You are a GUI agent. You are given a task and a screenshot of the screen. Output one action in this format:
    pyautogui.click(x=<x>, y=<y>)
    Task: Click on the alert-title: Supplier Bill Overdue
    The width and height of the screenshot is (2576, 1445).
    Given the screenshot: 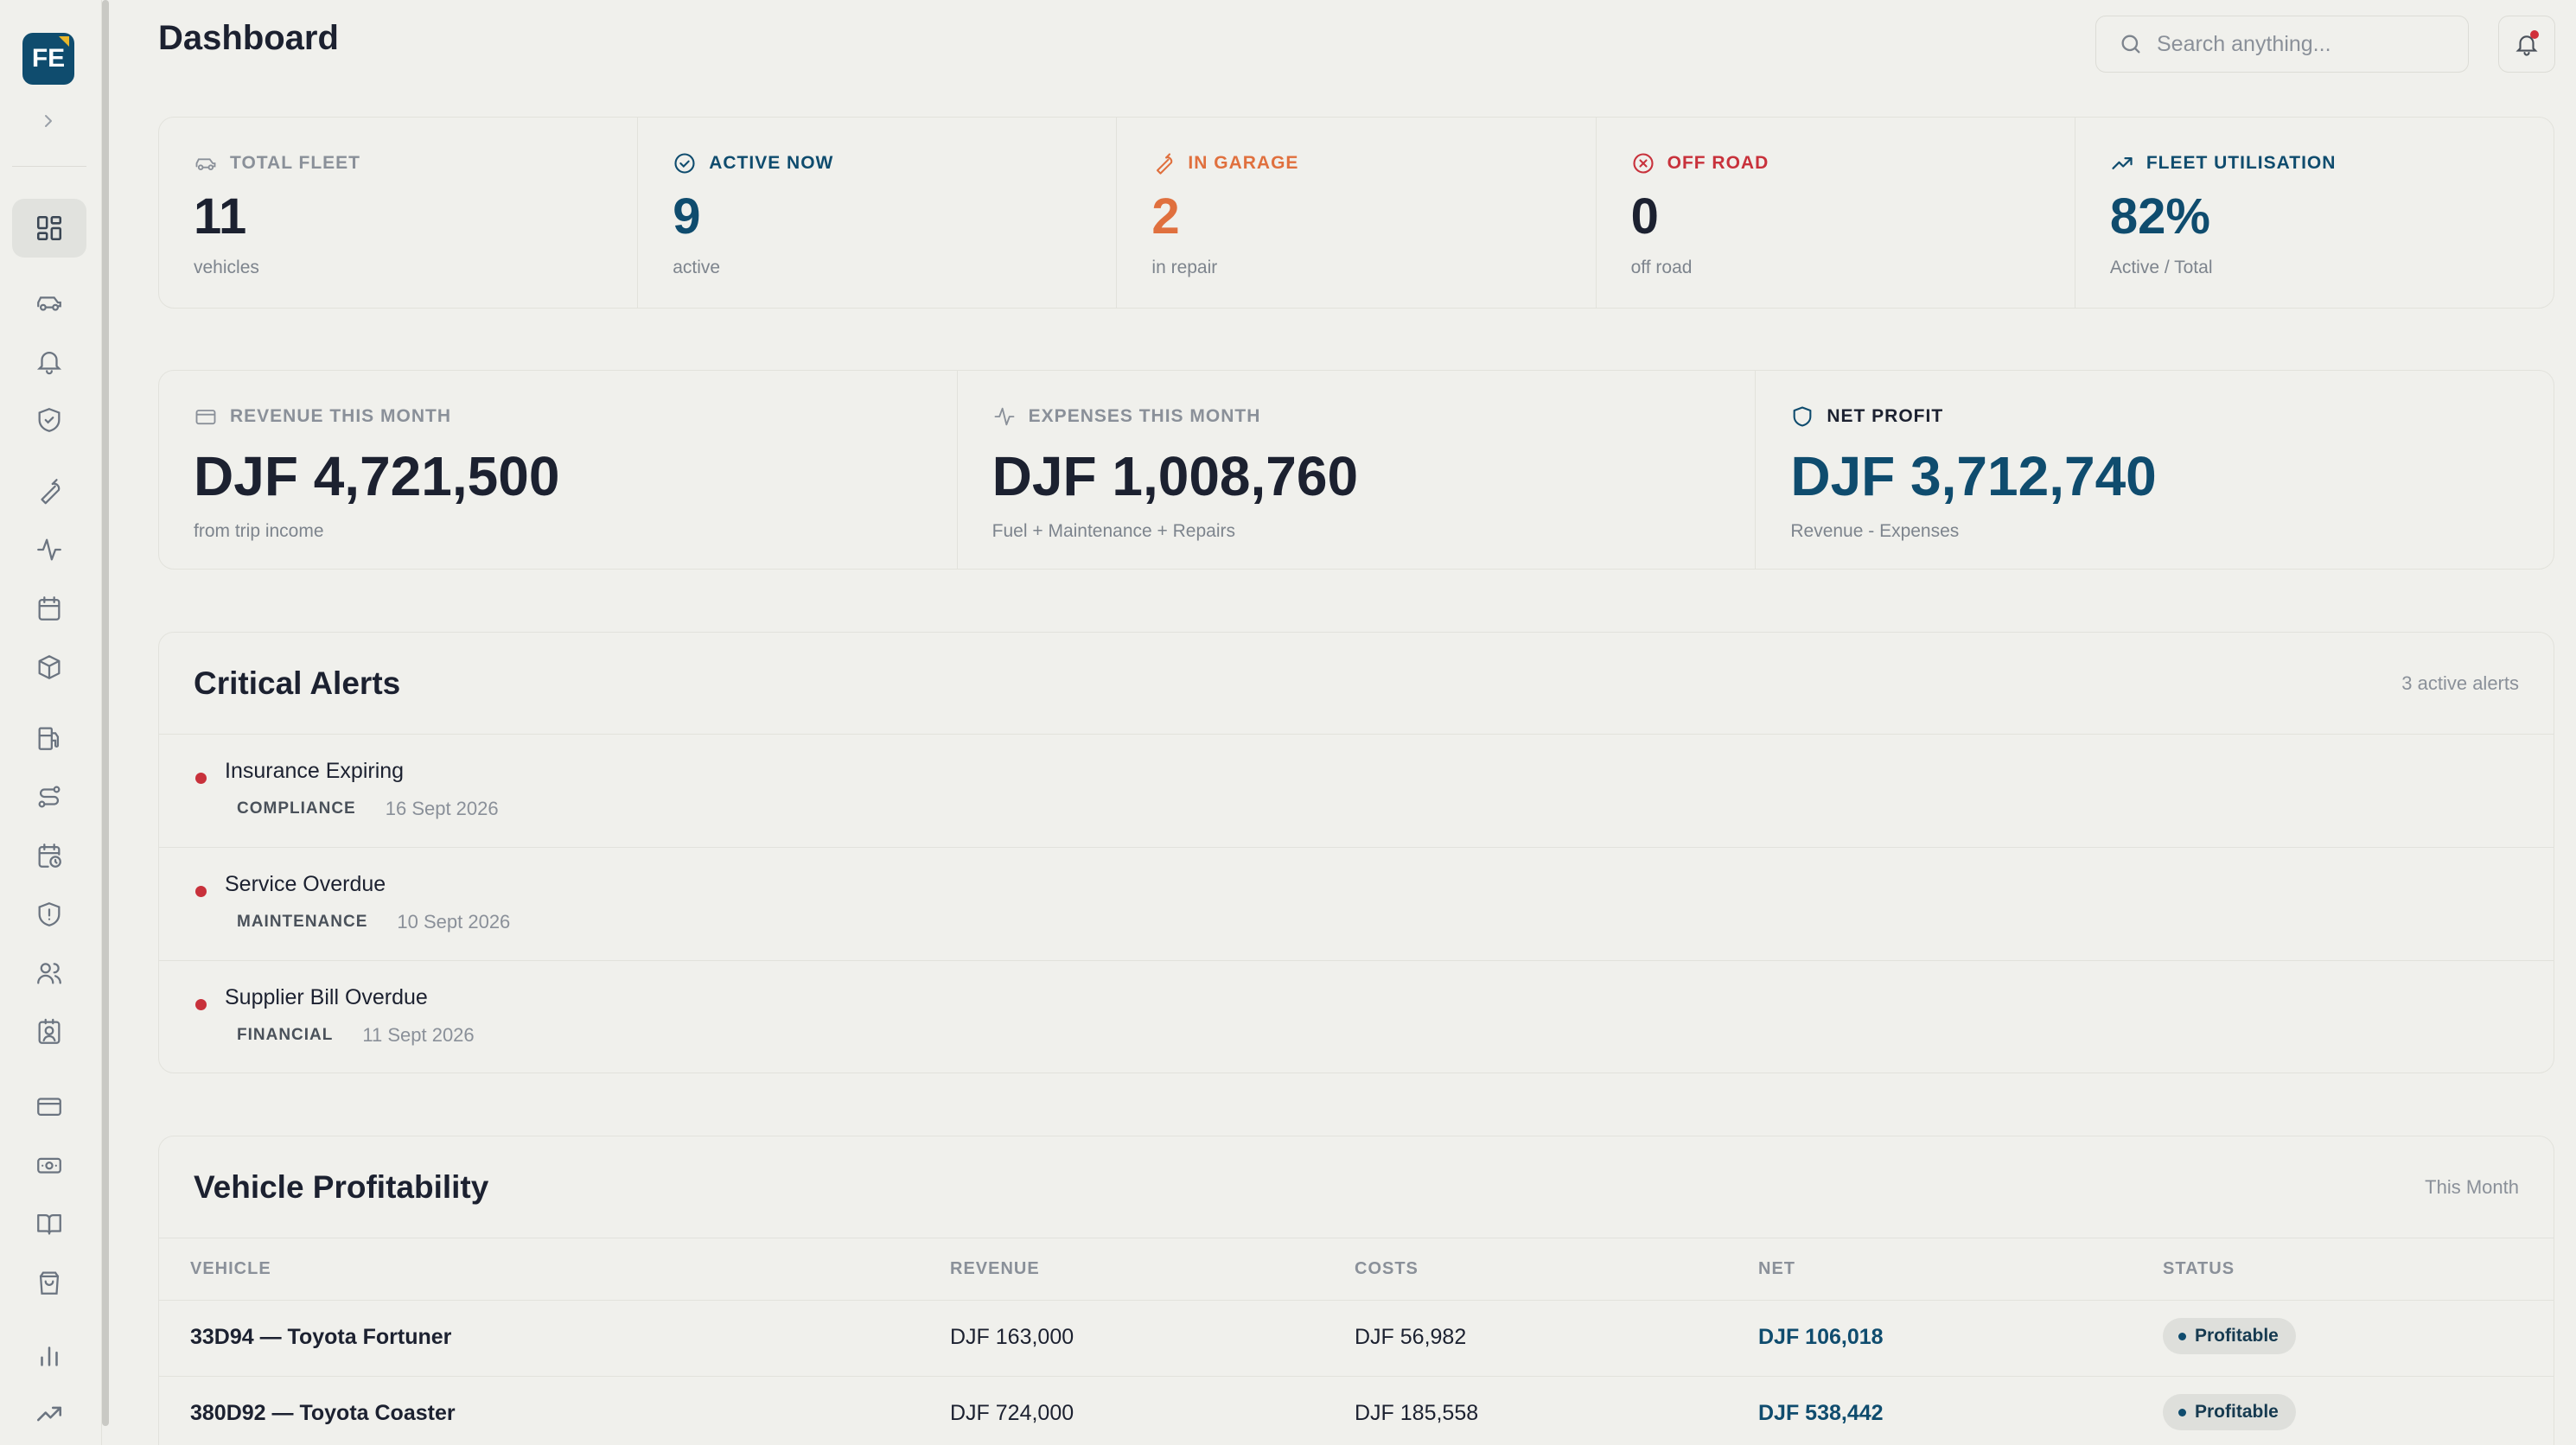 What is the action you would take?
    pyautogui.click(x=326, y=997)
    